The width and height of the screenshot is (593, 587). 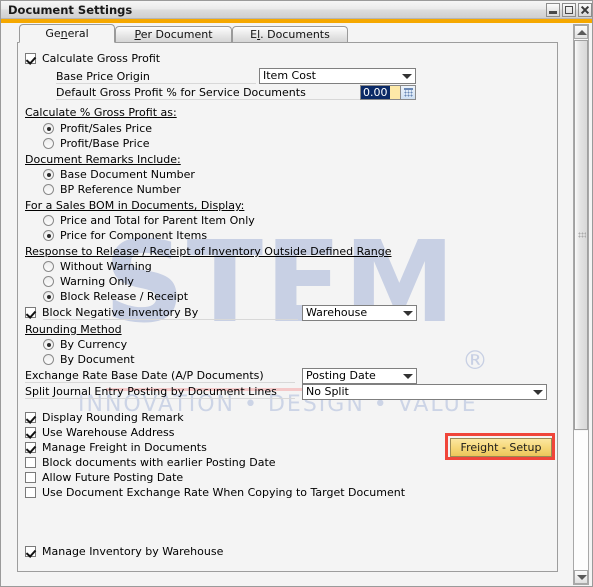 I want to click on radio-price-component-items-control, so click(x=48, y=235).